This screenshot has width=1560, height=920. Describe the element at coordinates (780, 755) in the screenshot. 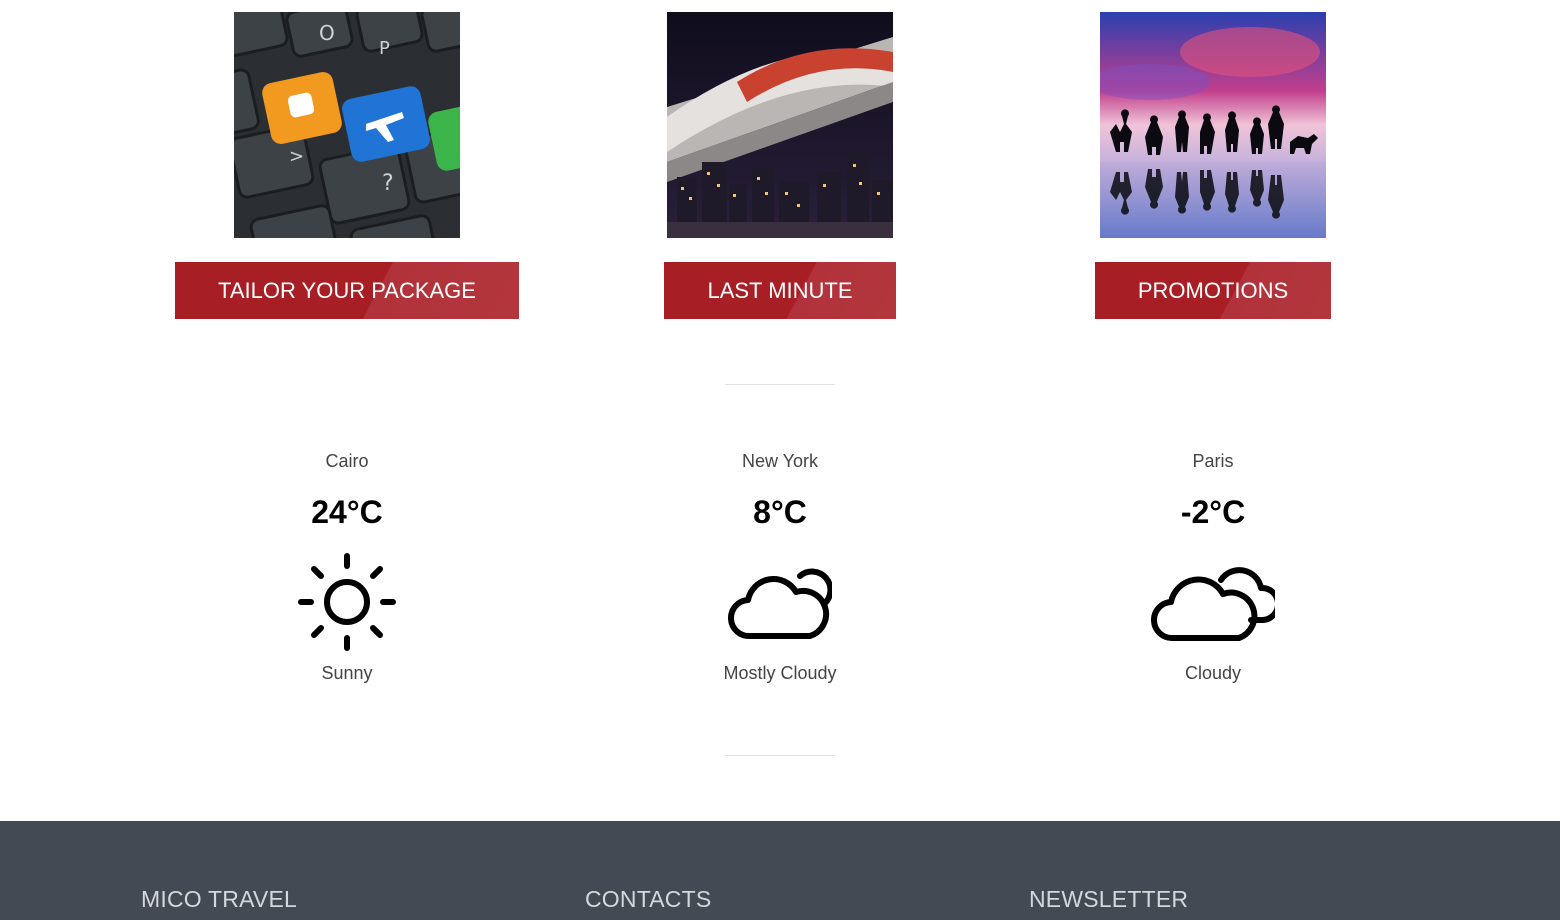

I see `divider-bottom` at that location.